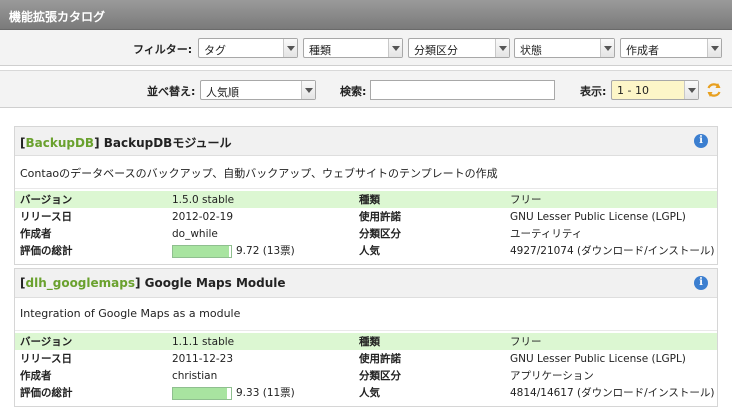 This screenshot has width=732, height=408. I want to click on extension-name: BackupDBモジュール, so click(167, 143).